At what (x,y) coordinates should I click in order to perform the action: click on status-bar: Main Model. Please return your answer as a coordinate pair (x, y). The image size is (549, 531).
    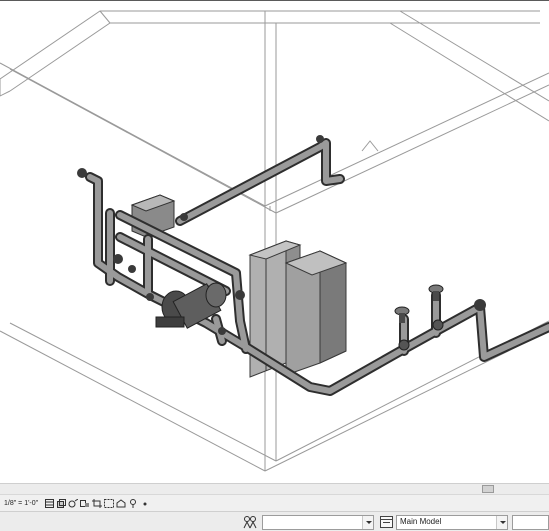
    Looking at the image, I should click on (274, 521).